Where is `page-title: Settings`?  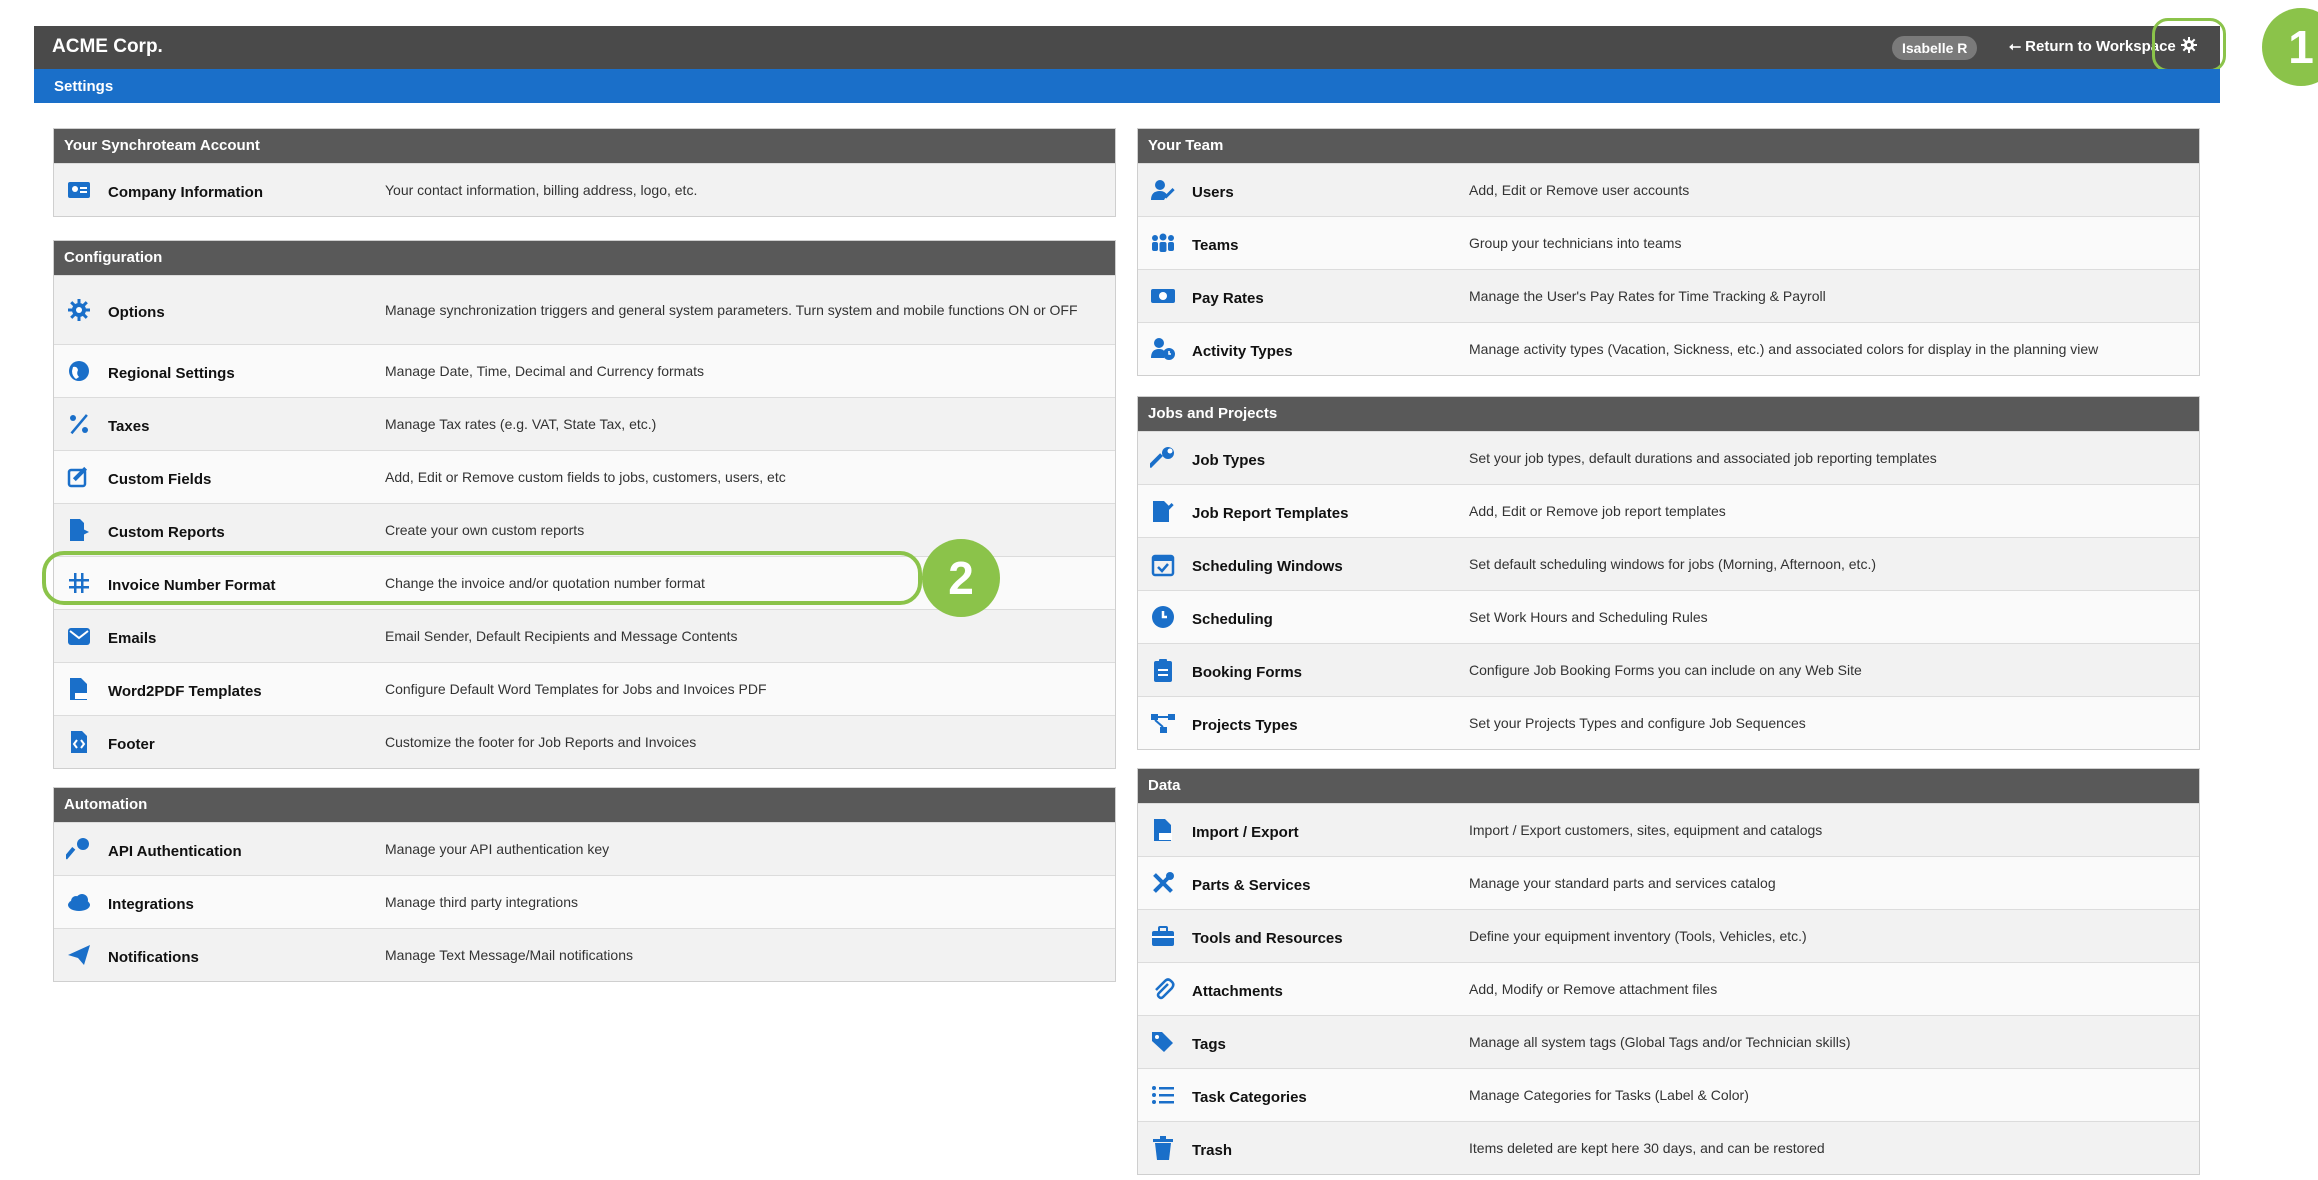 page-title: Settings is located at coordinates (84, 86).